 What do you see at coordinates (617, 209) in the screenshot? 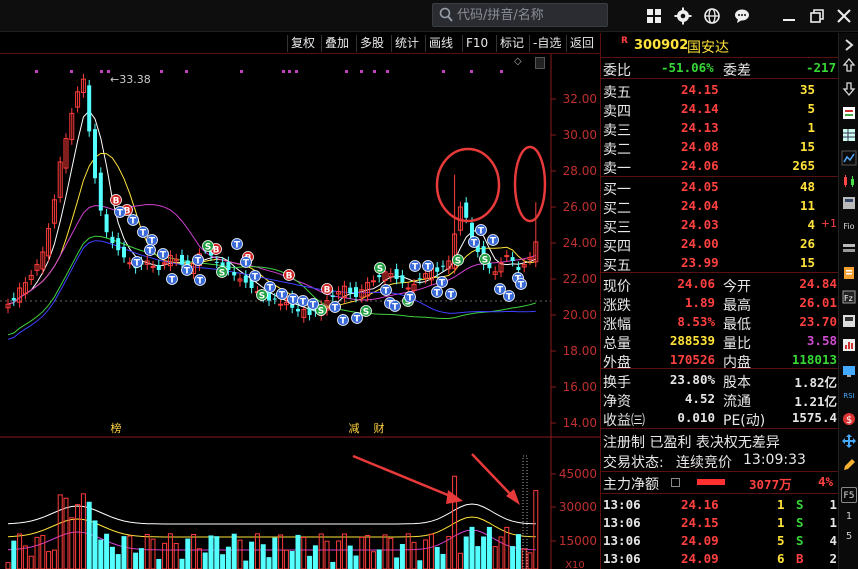
I see `bid-label: 买二` at bounding box center [617, 209].